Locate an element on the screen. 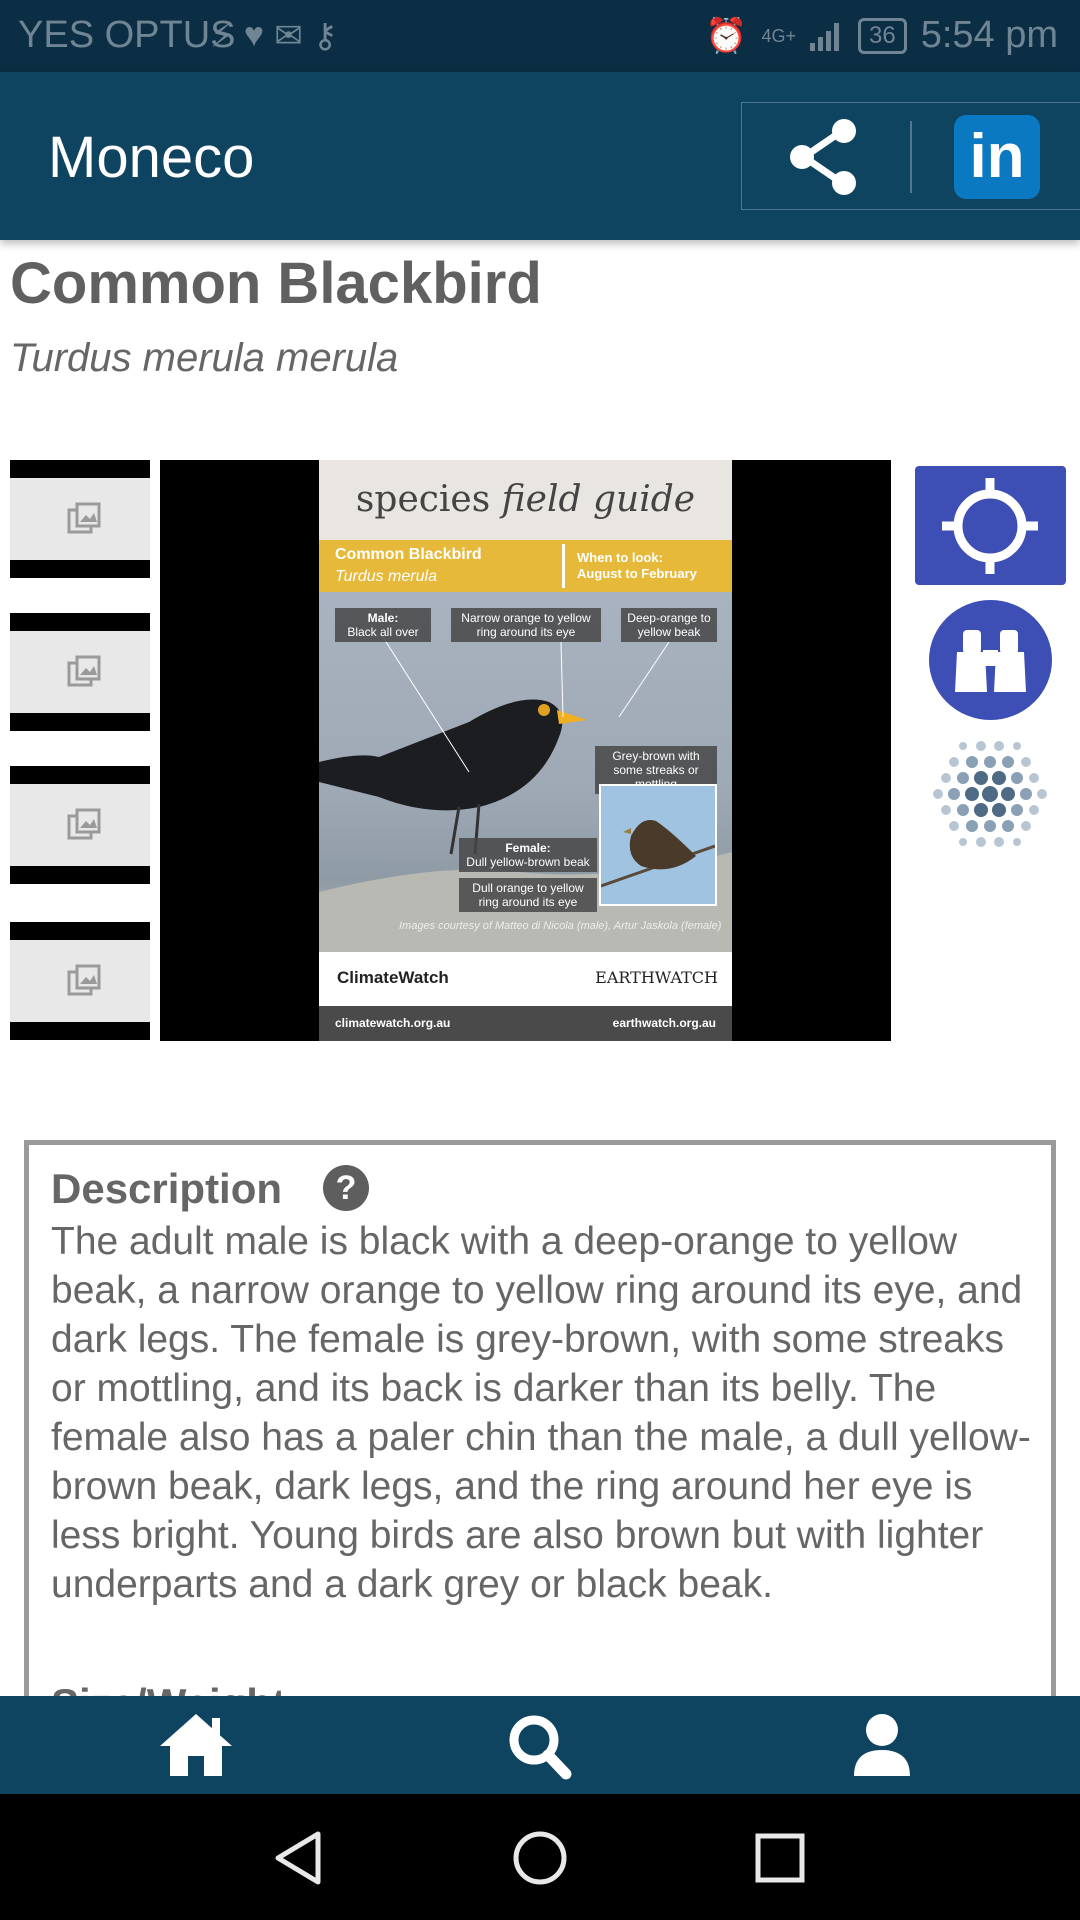 The width and height of the screenshot is (1080, 1920). share-button is located at coordinates (824, 157).